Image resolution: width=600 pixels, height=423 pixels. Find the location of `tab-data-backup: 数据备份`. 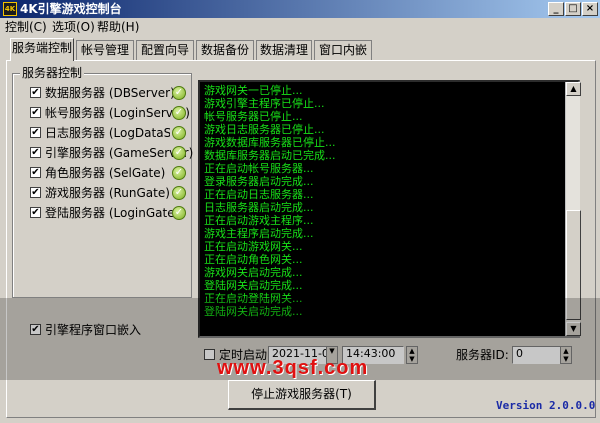

tab-data-backup: 数据备份 is located at coordinates (225, 50).